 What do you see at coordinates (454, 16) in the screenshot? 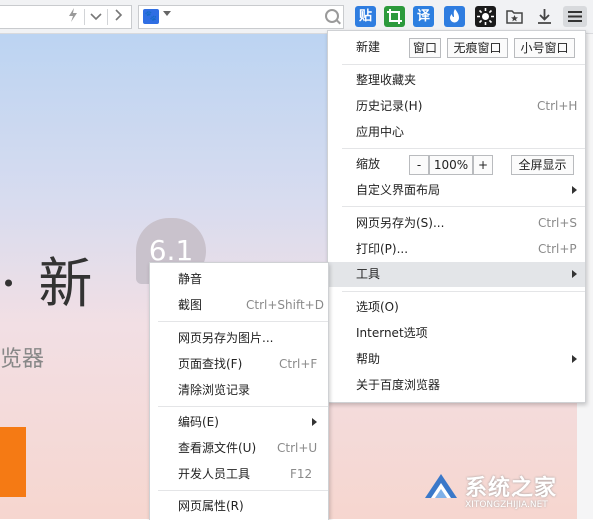
I see `fire-icon` at bounding box center [454, 16].